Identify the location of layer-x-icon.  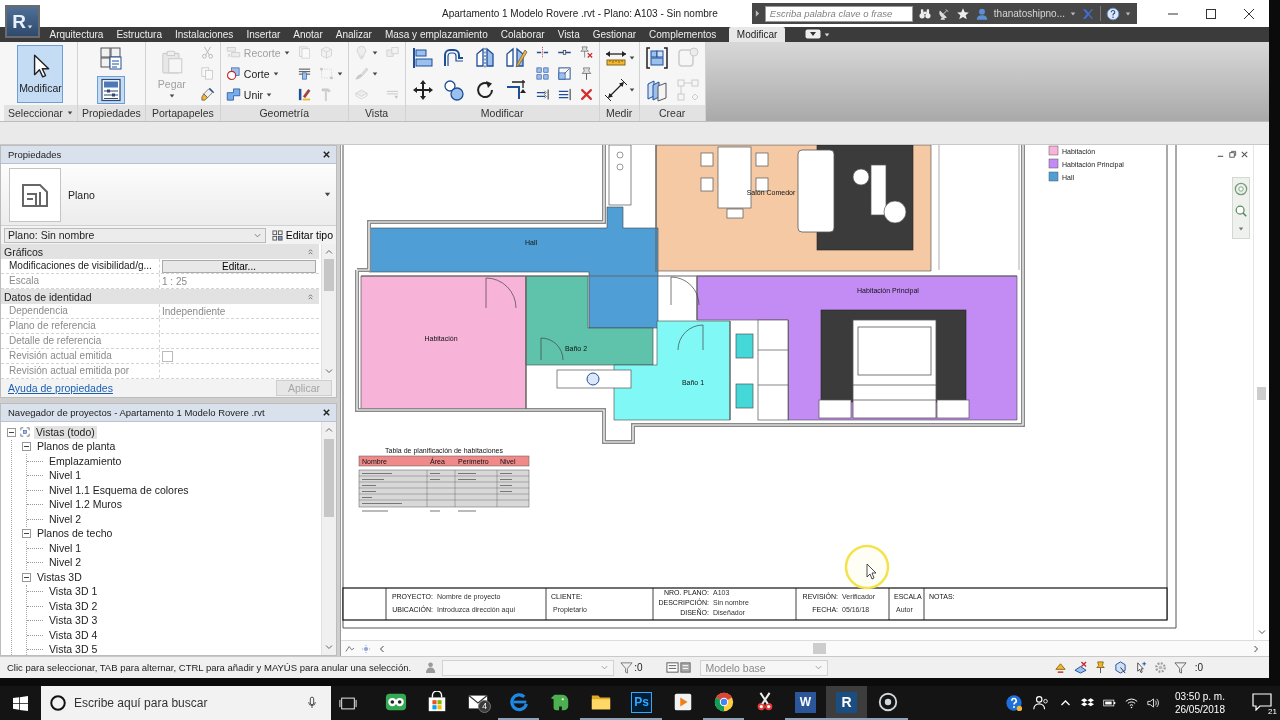
(1080, 667).